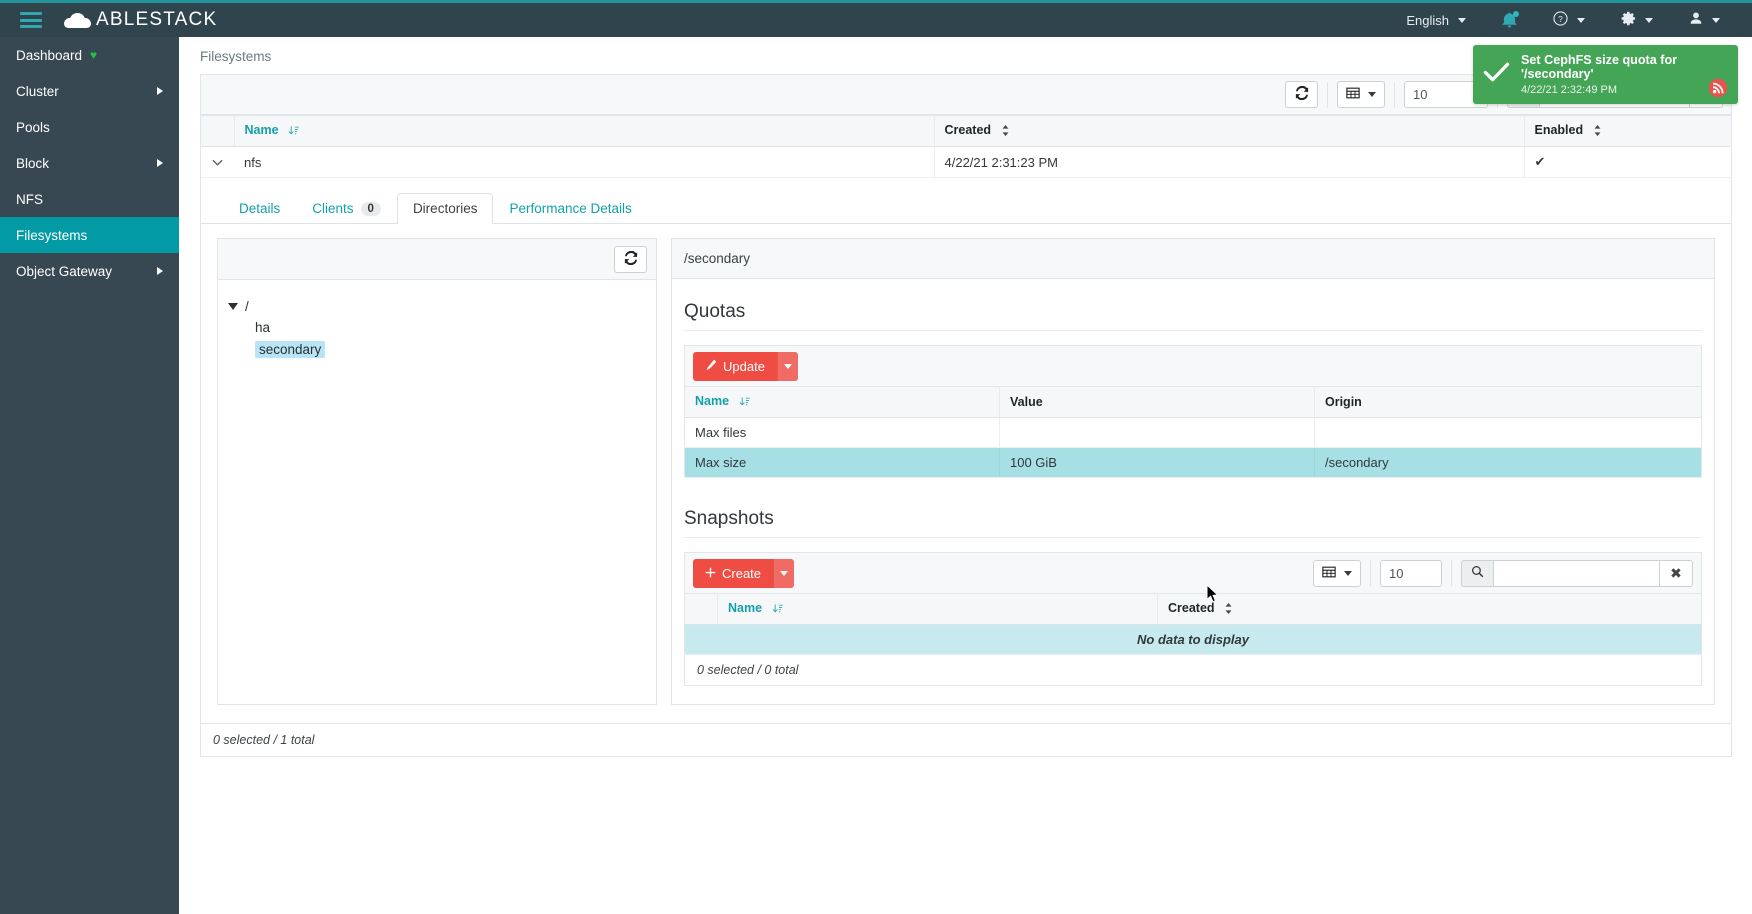 The height and width of the screenshot is (914, 1752). What do you see at coordinates (217, 162) in the screenshot?
I see `row-expand-toggle` at bounding box center [217, 162].